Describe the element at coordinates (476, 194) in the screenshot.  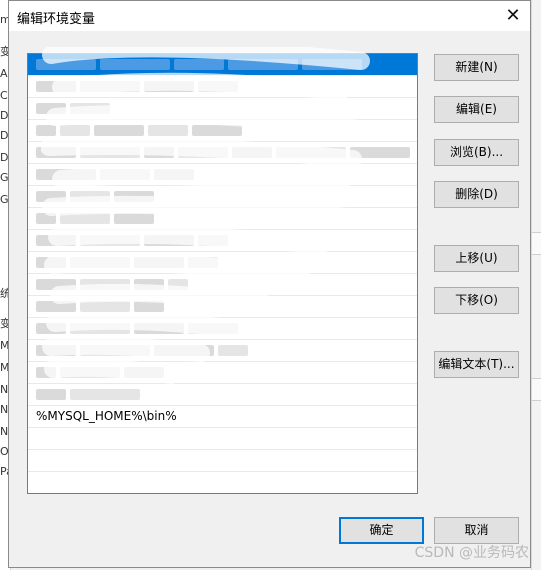
I see `delete-button: 删除(D)` at that location.